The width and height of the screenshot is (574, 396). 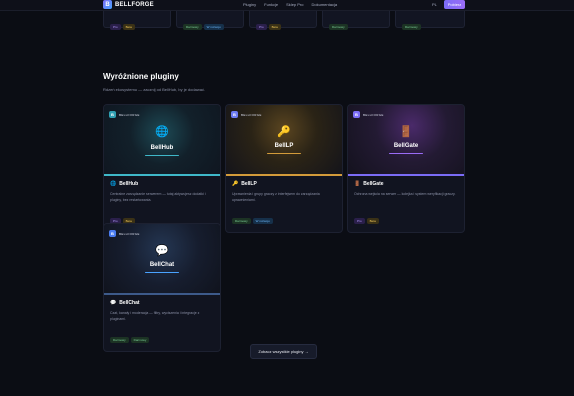 What do you see at coordinates (406, 146) in the screenshot?
I see `hero-plugin-name: BellGate` at bounding box center [406, 146].